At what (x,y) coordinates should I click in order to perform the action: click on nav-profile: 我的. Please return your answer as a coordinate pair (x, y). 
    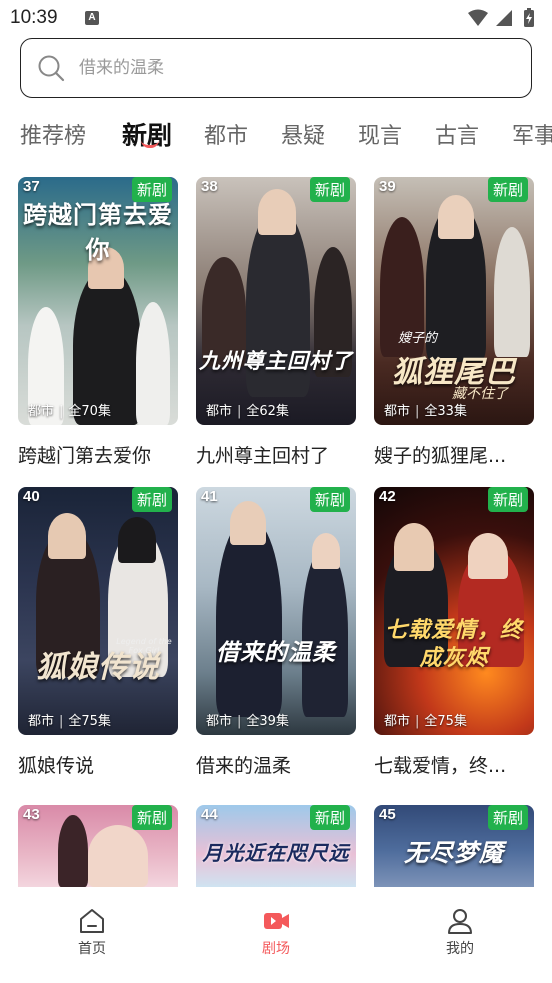
    Looking at the image, I should click on (460, 932).